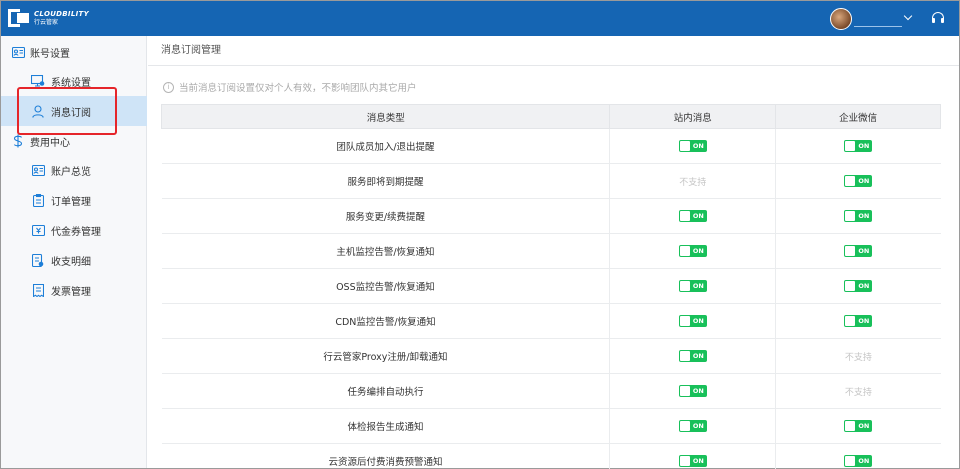 The image size is (960, 469). Describe the element at coordinates (50, 54) in the screenshot. I see `sidebar-group-label: 账号设置` at that location.